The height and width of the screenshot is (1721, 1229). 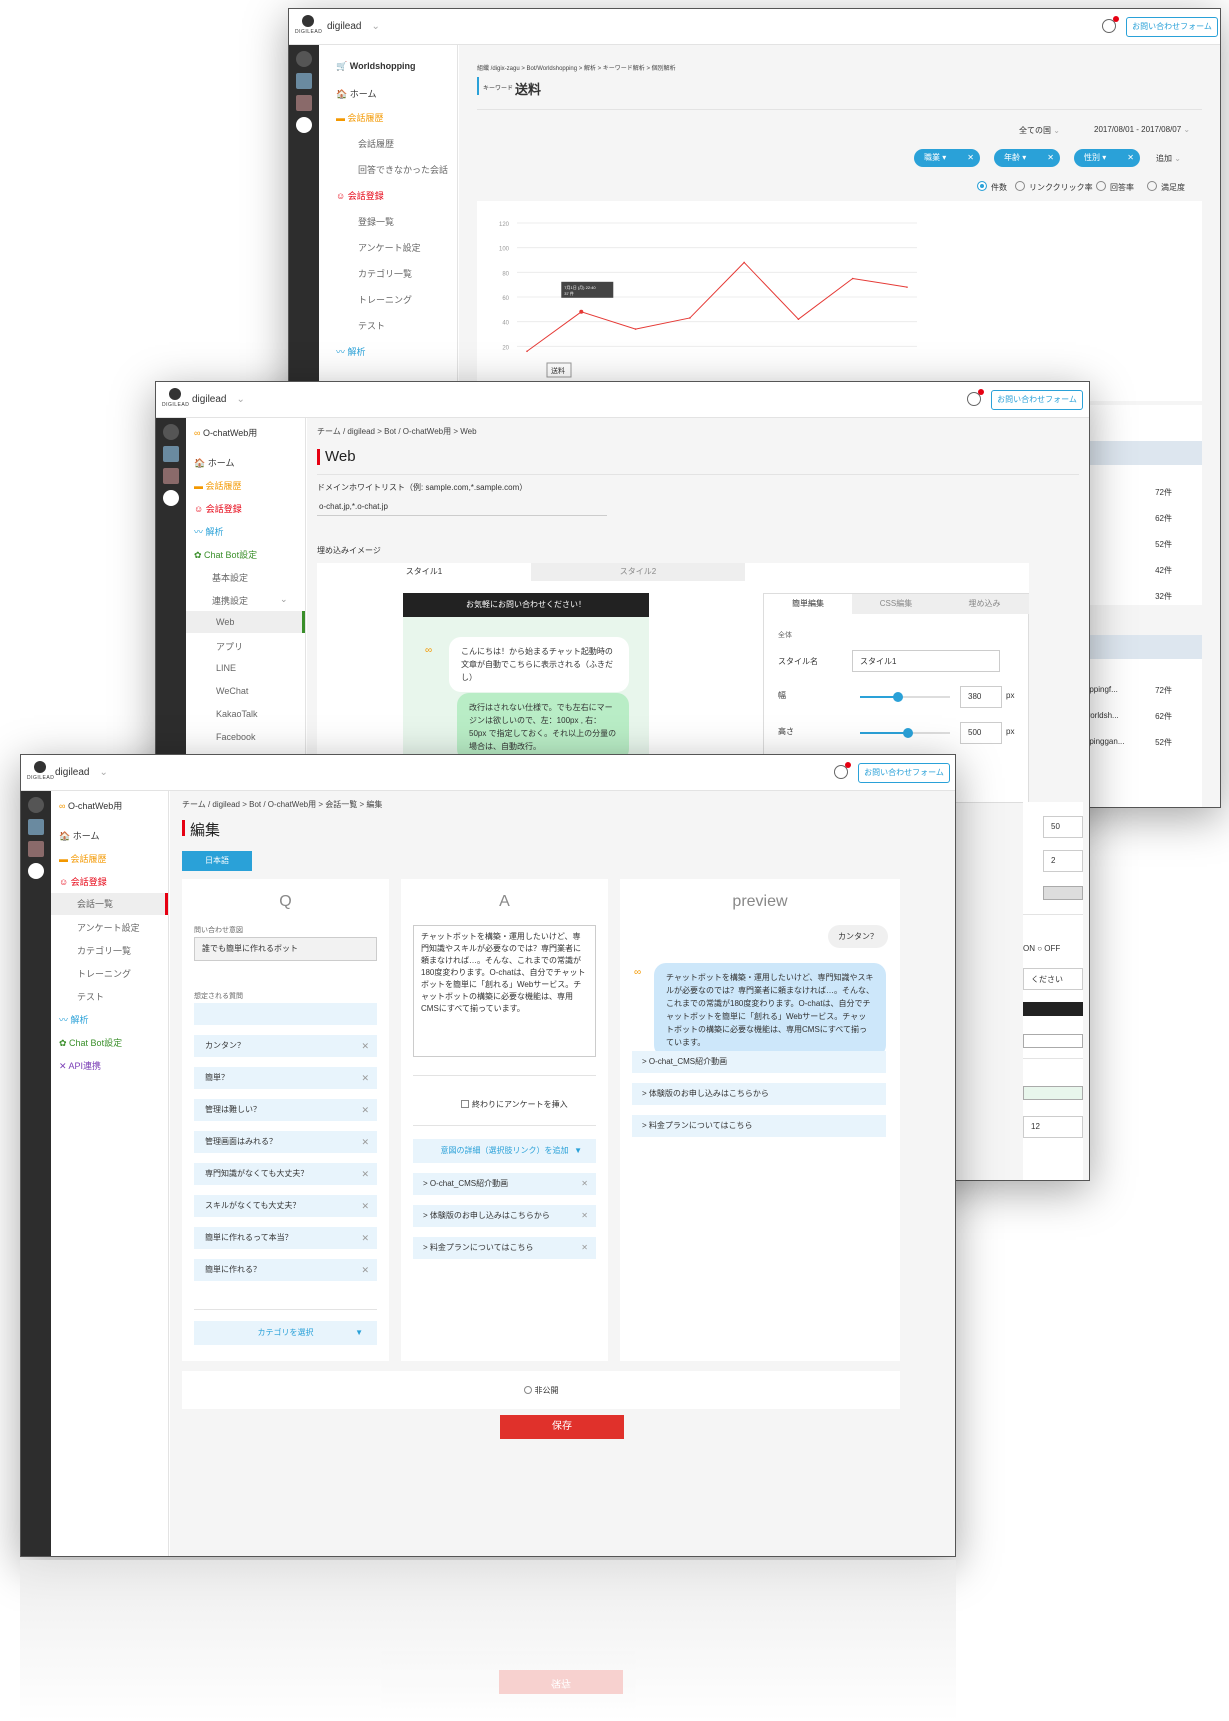 What do you see at coordinates (217, 861) in the screenshot?
I see `language-button: 日本語` at bounding box center [217, 861].